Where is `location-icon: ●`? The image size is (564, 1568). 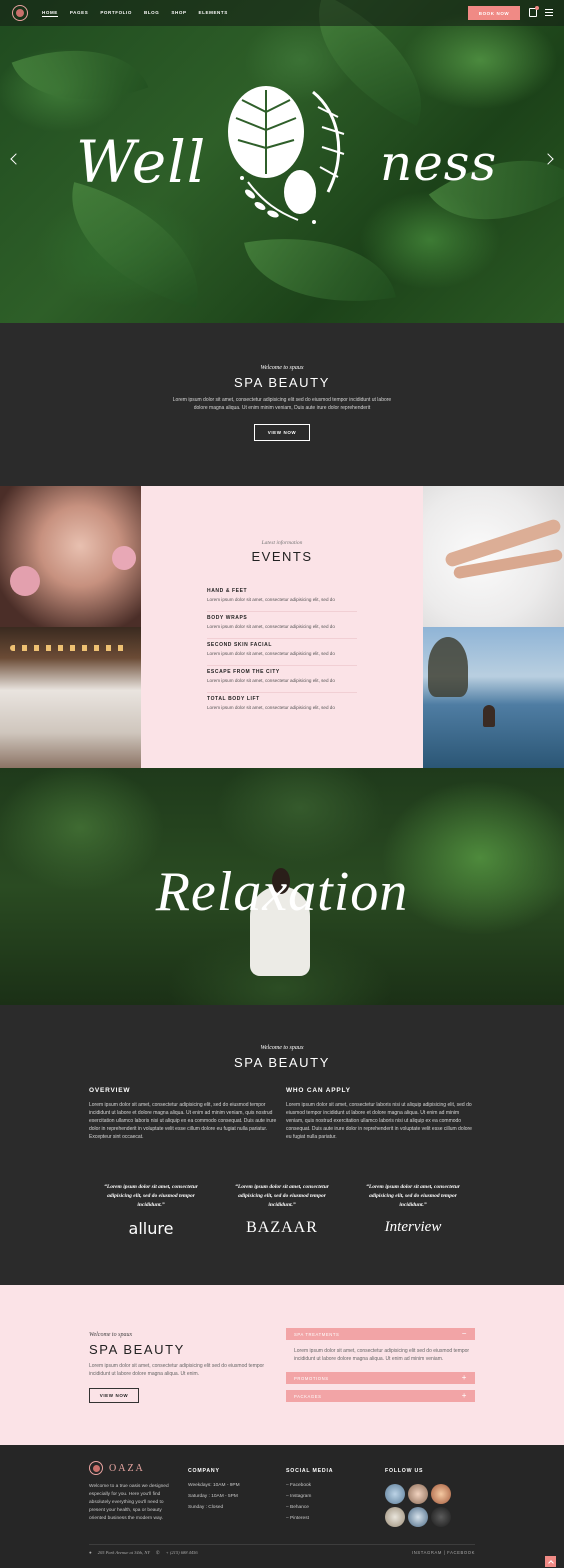
location-icon: ● is located at coordinates (90, 1552).